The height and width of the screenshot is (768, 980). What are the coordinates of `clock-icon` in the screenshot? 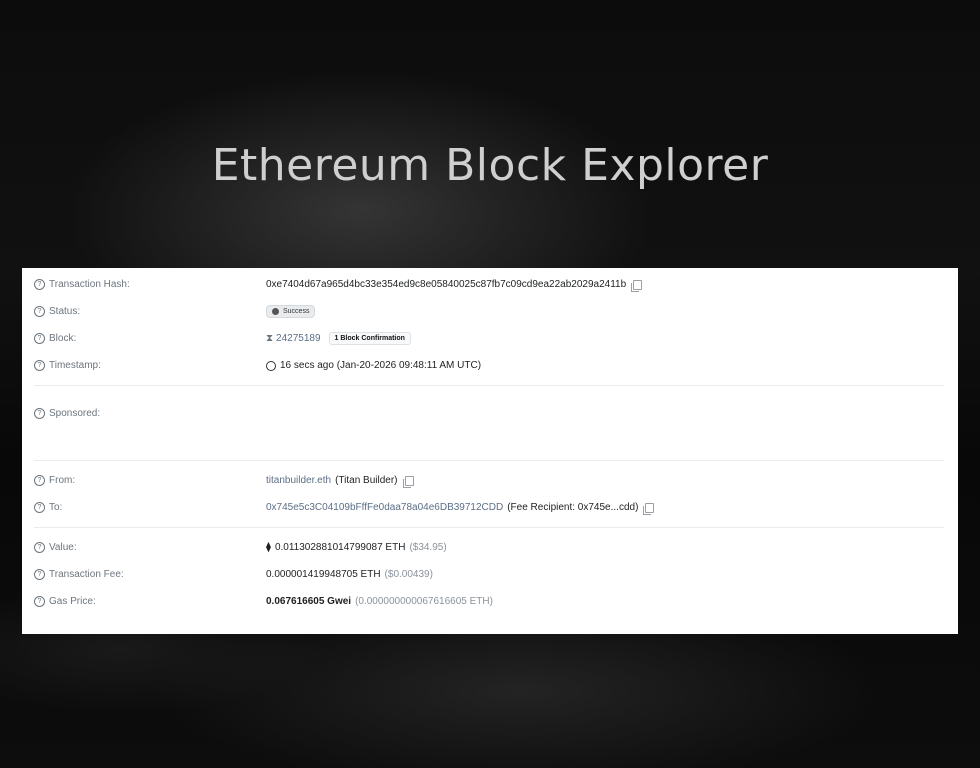 It's located at (271, 365).